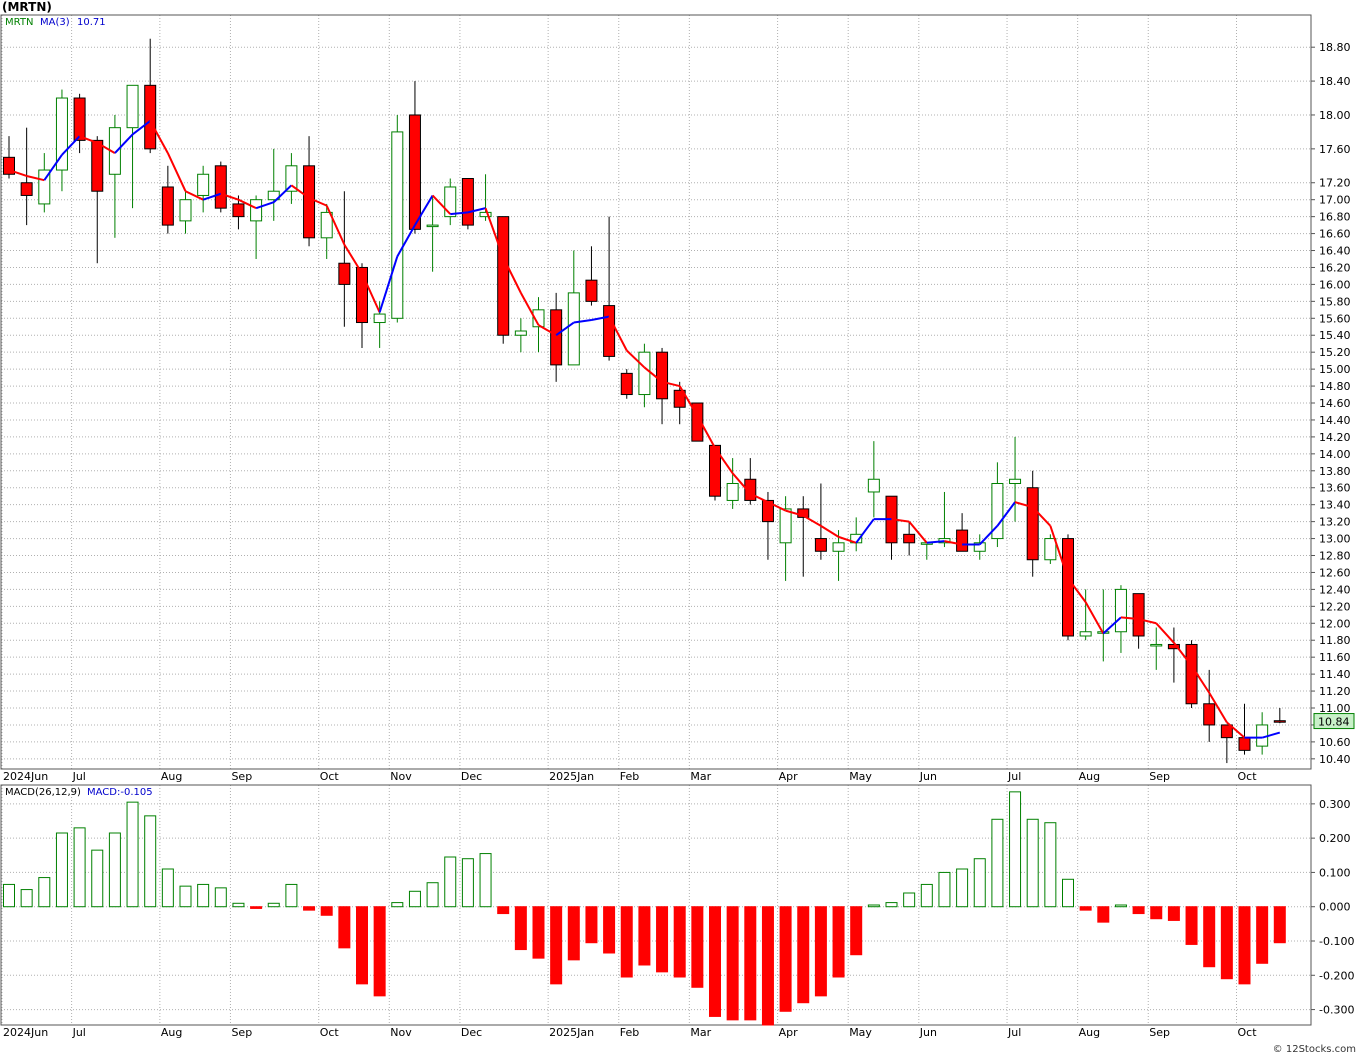 The height and width of the screenshot is (1056, 1360). What do you see at coordinates (1335, 838) in the screenshot?
I see `macd-tick-label: 0.200` at bounding box center [1335, 838].